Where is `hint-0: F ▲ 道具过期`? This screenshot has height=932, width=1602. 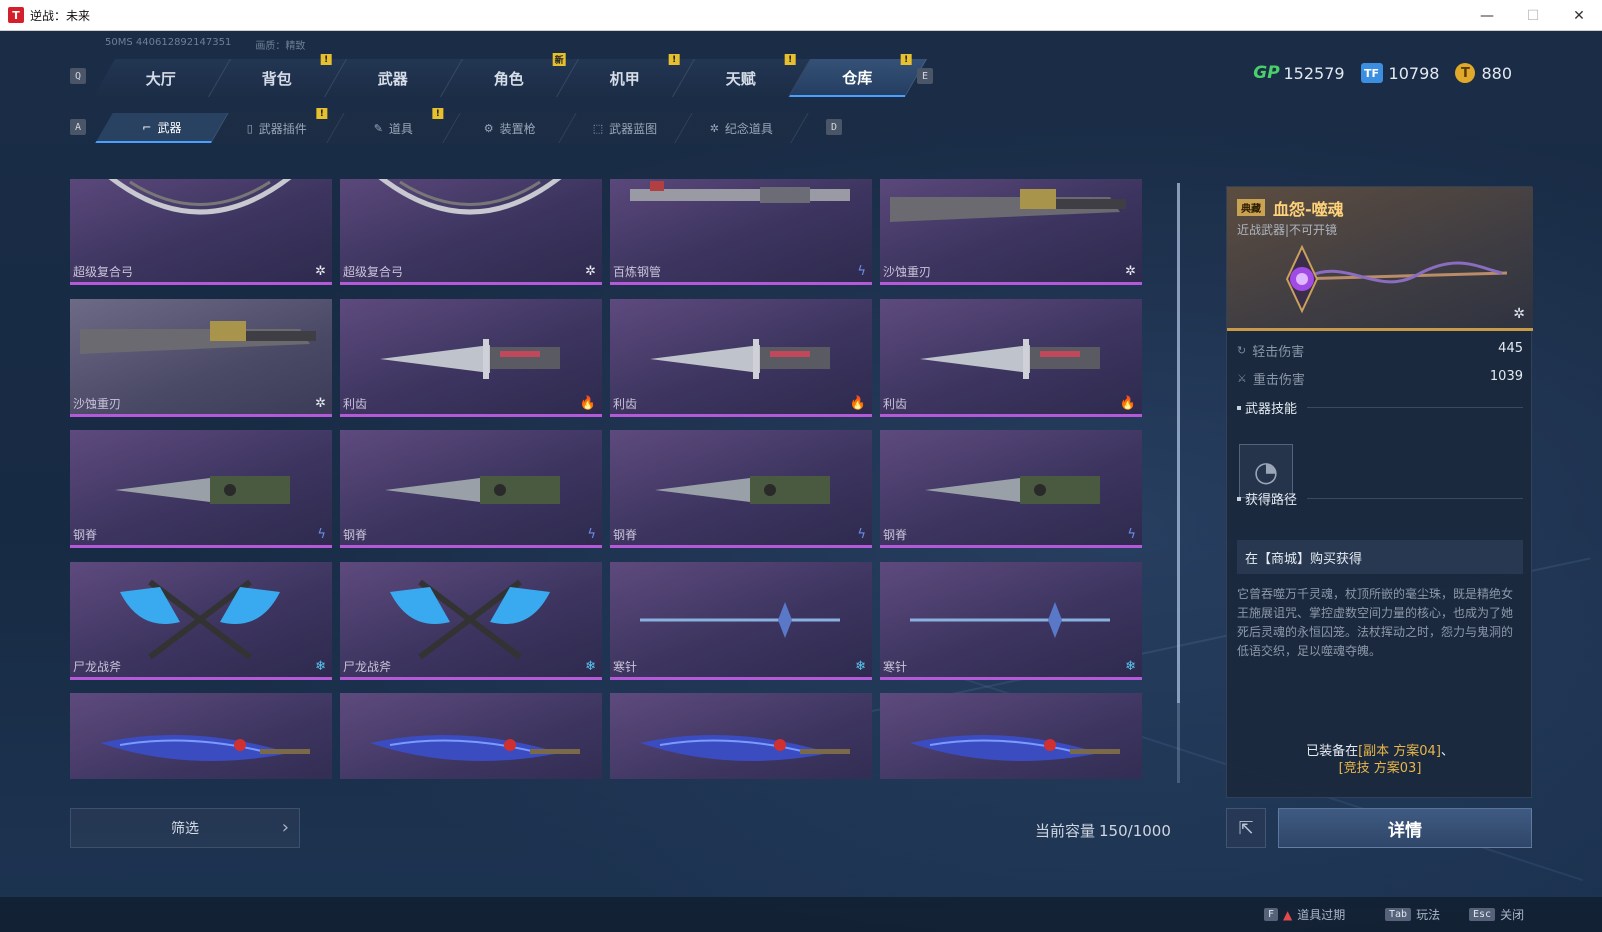
hint-0: F ▲ 道具过期 is located at coordinates (1304, 914).